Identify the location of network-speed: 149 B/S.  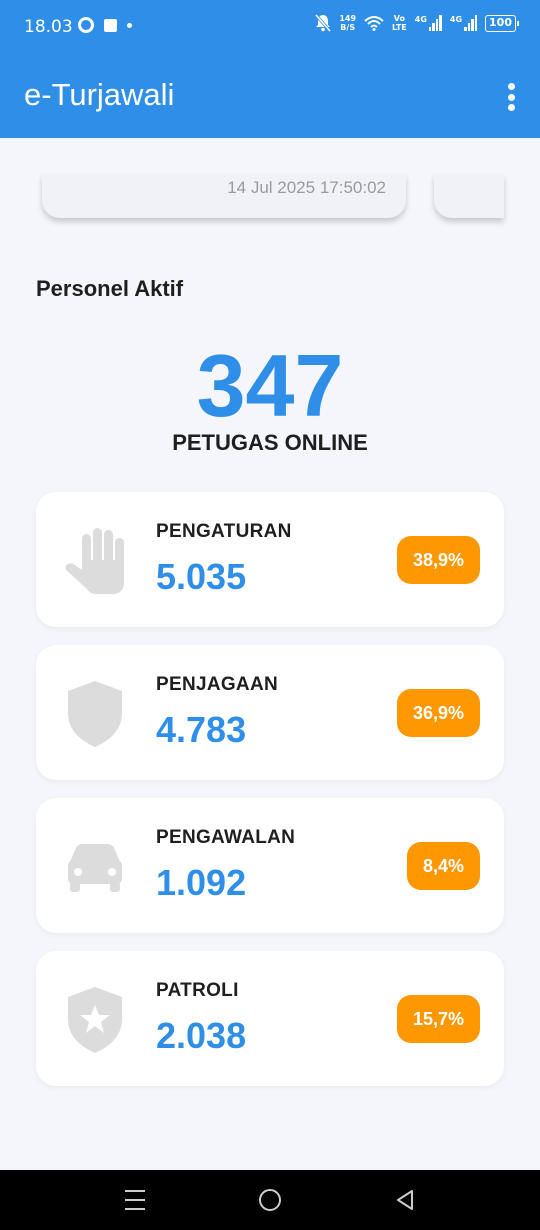
(348, 23).